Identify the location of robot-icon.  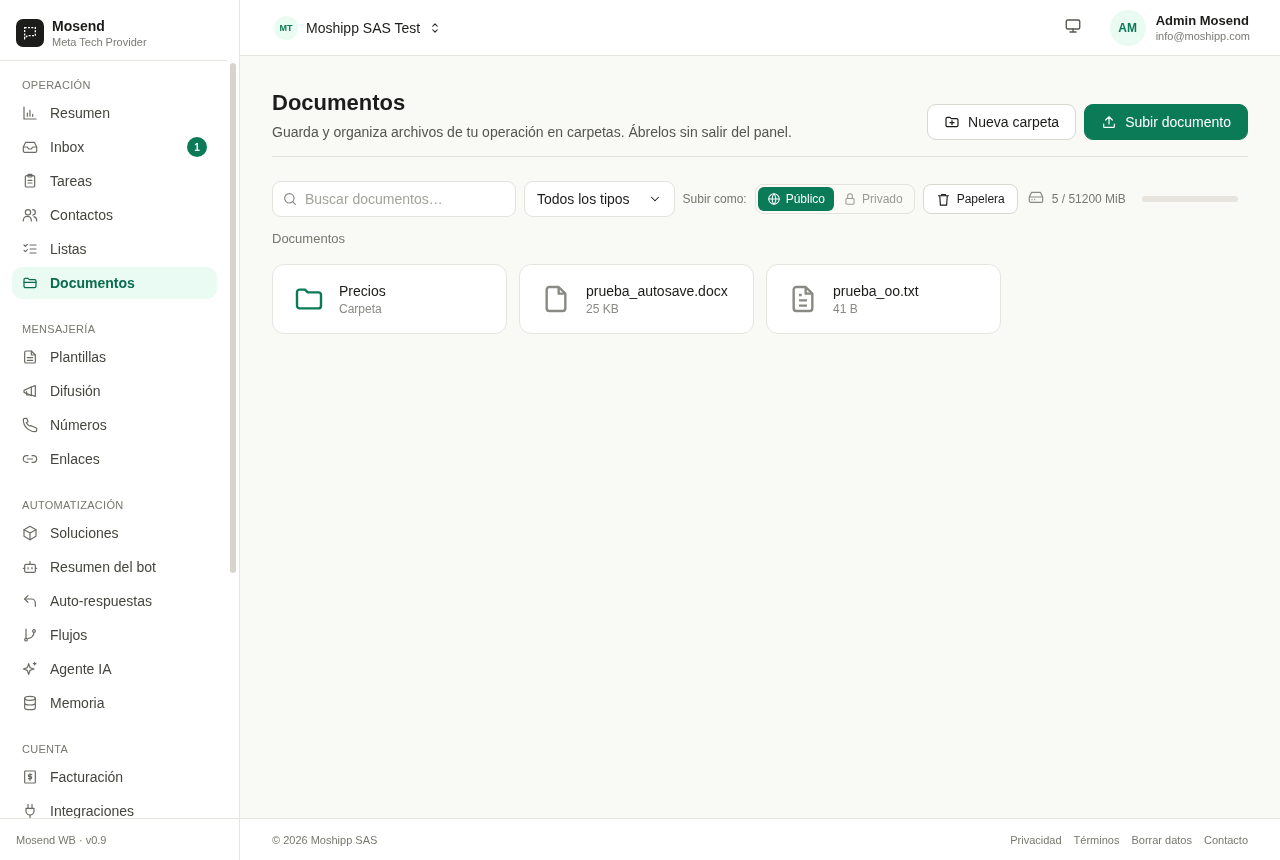
(30, 567).